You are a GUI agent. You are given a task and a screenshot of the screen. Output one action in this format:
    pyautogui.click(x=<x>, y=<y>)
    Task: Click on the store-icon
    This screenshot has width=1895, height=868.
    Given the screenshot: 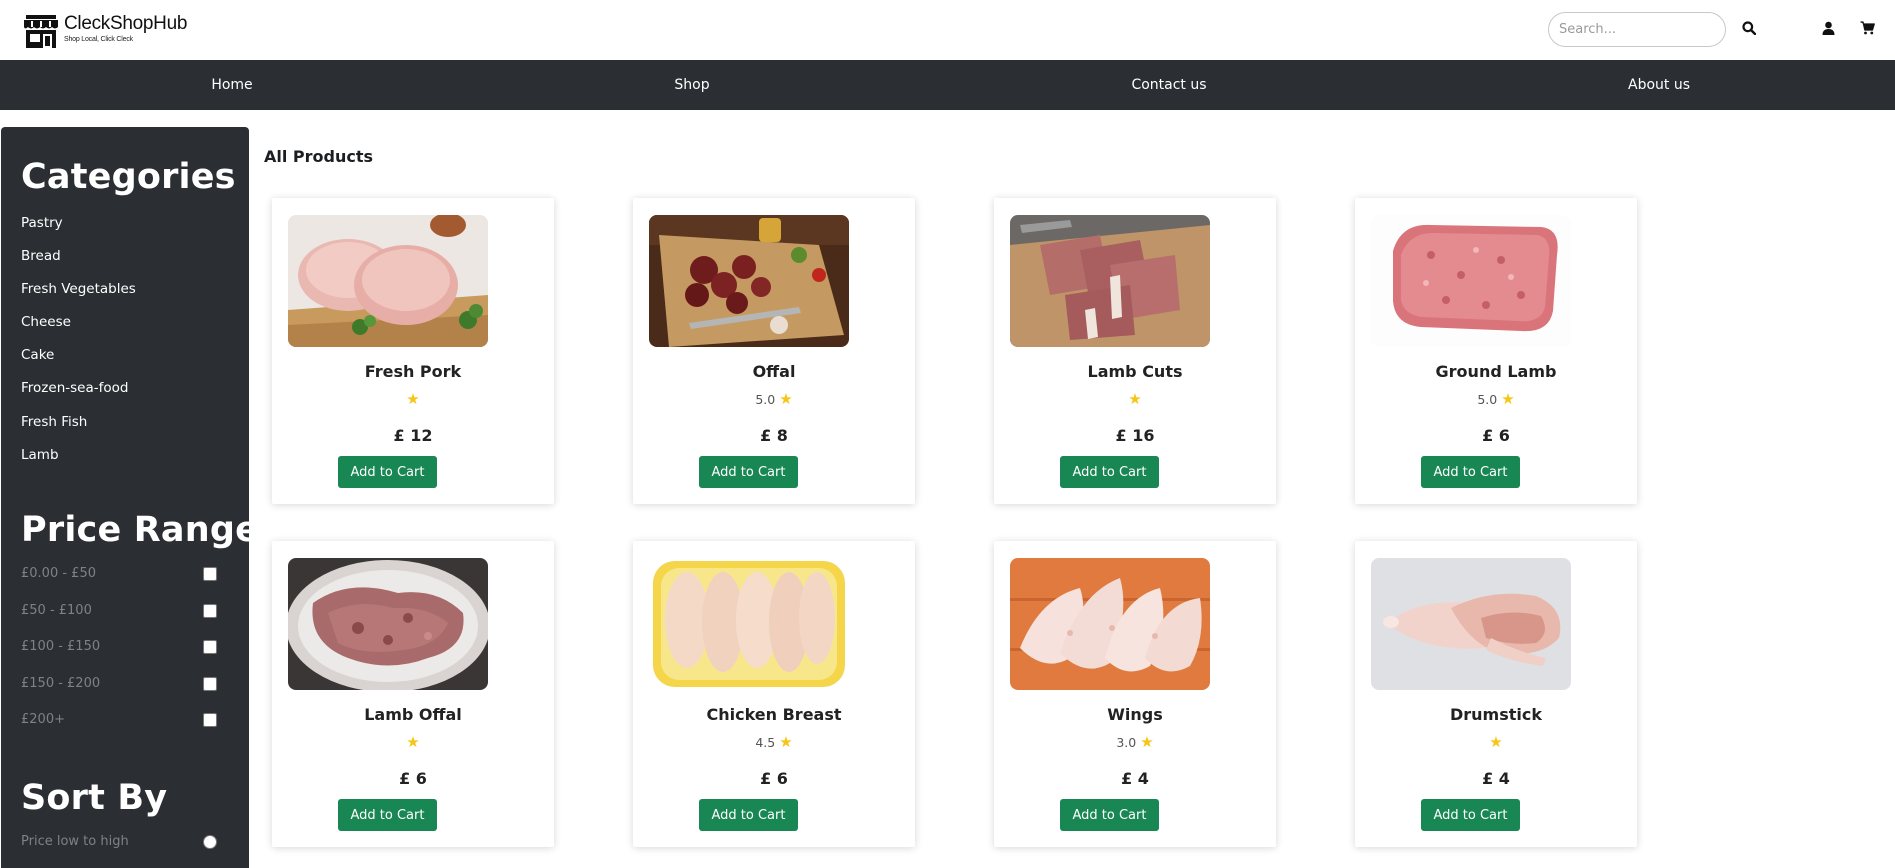 What is the action you would take?
    pyautogui.click(x=41, y=31)
    